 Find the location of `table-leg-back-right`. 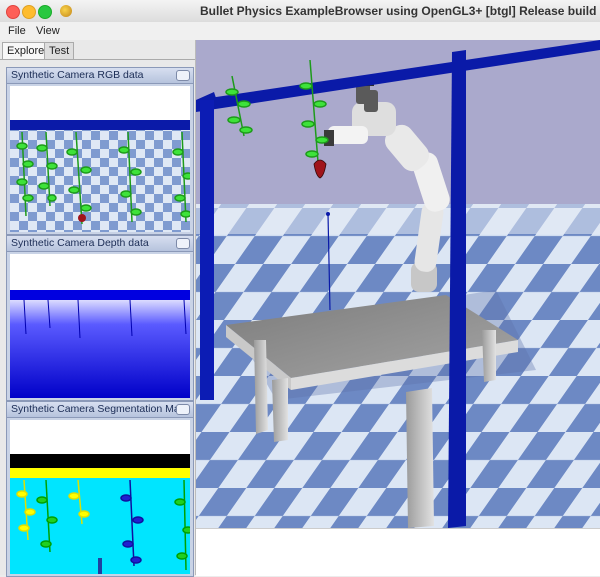

table-leg-back-right is located at coordinates (489, 356).